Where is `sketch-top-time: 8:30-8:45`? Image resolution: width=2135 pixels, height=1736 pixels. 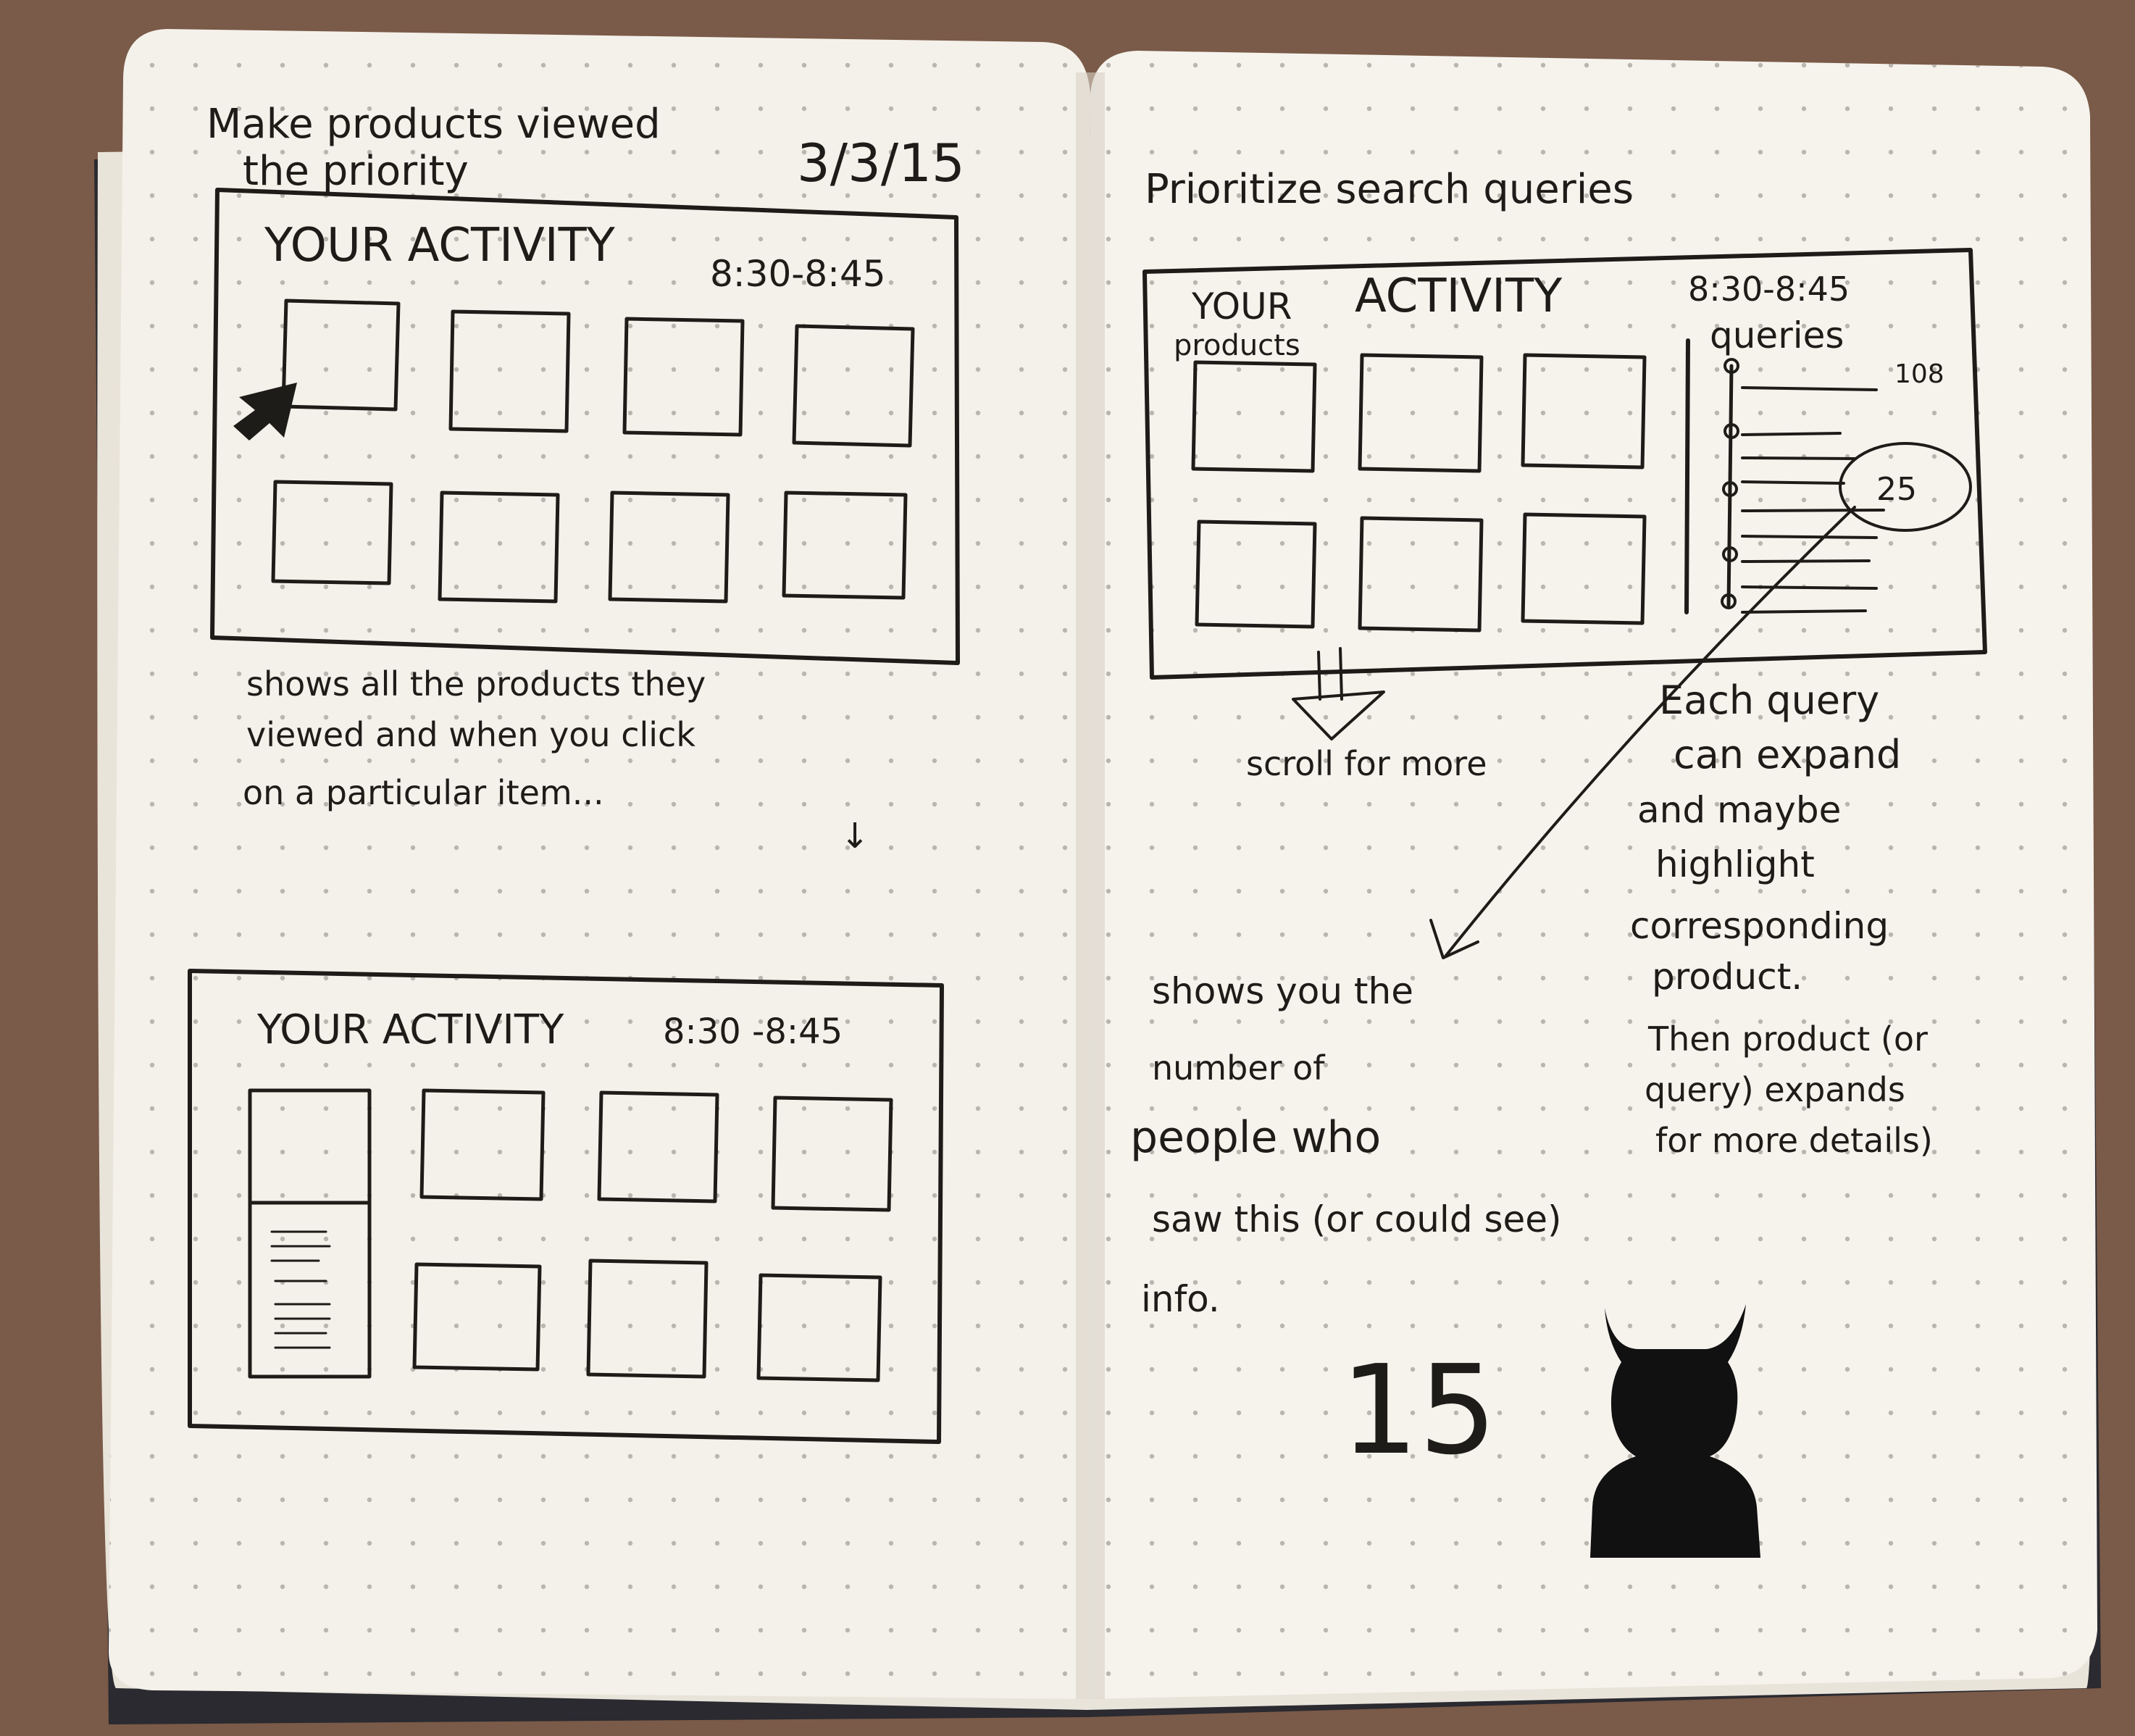
sketch-top-time: 8:30-8:45 is located at coordinates (798, 274).